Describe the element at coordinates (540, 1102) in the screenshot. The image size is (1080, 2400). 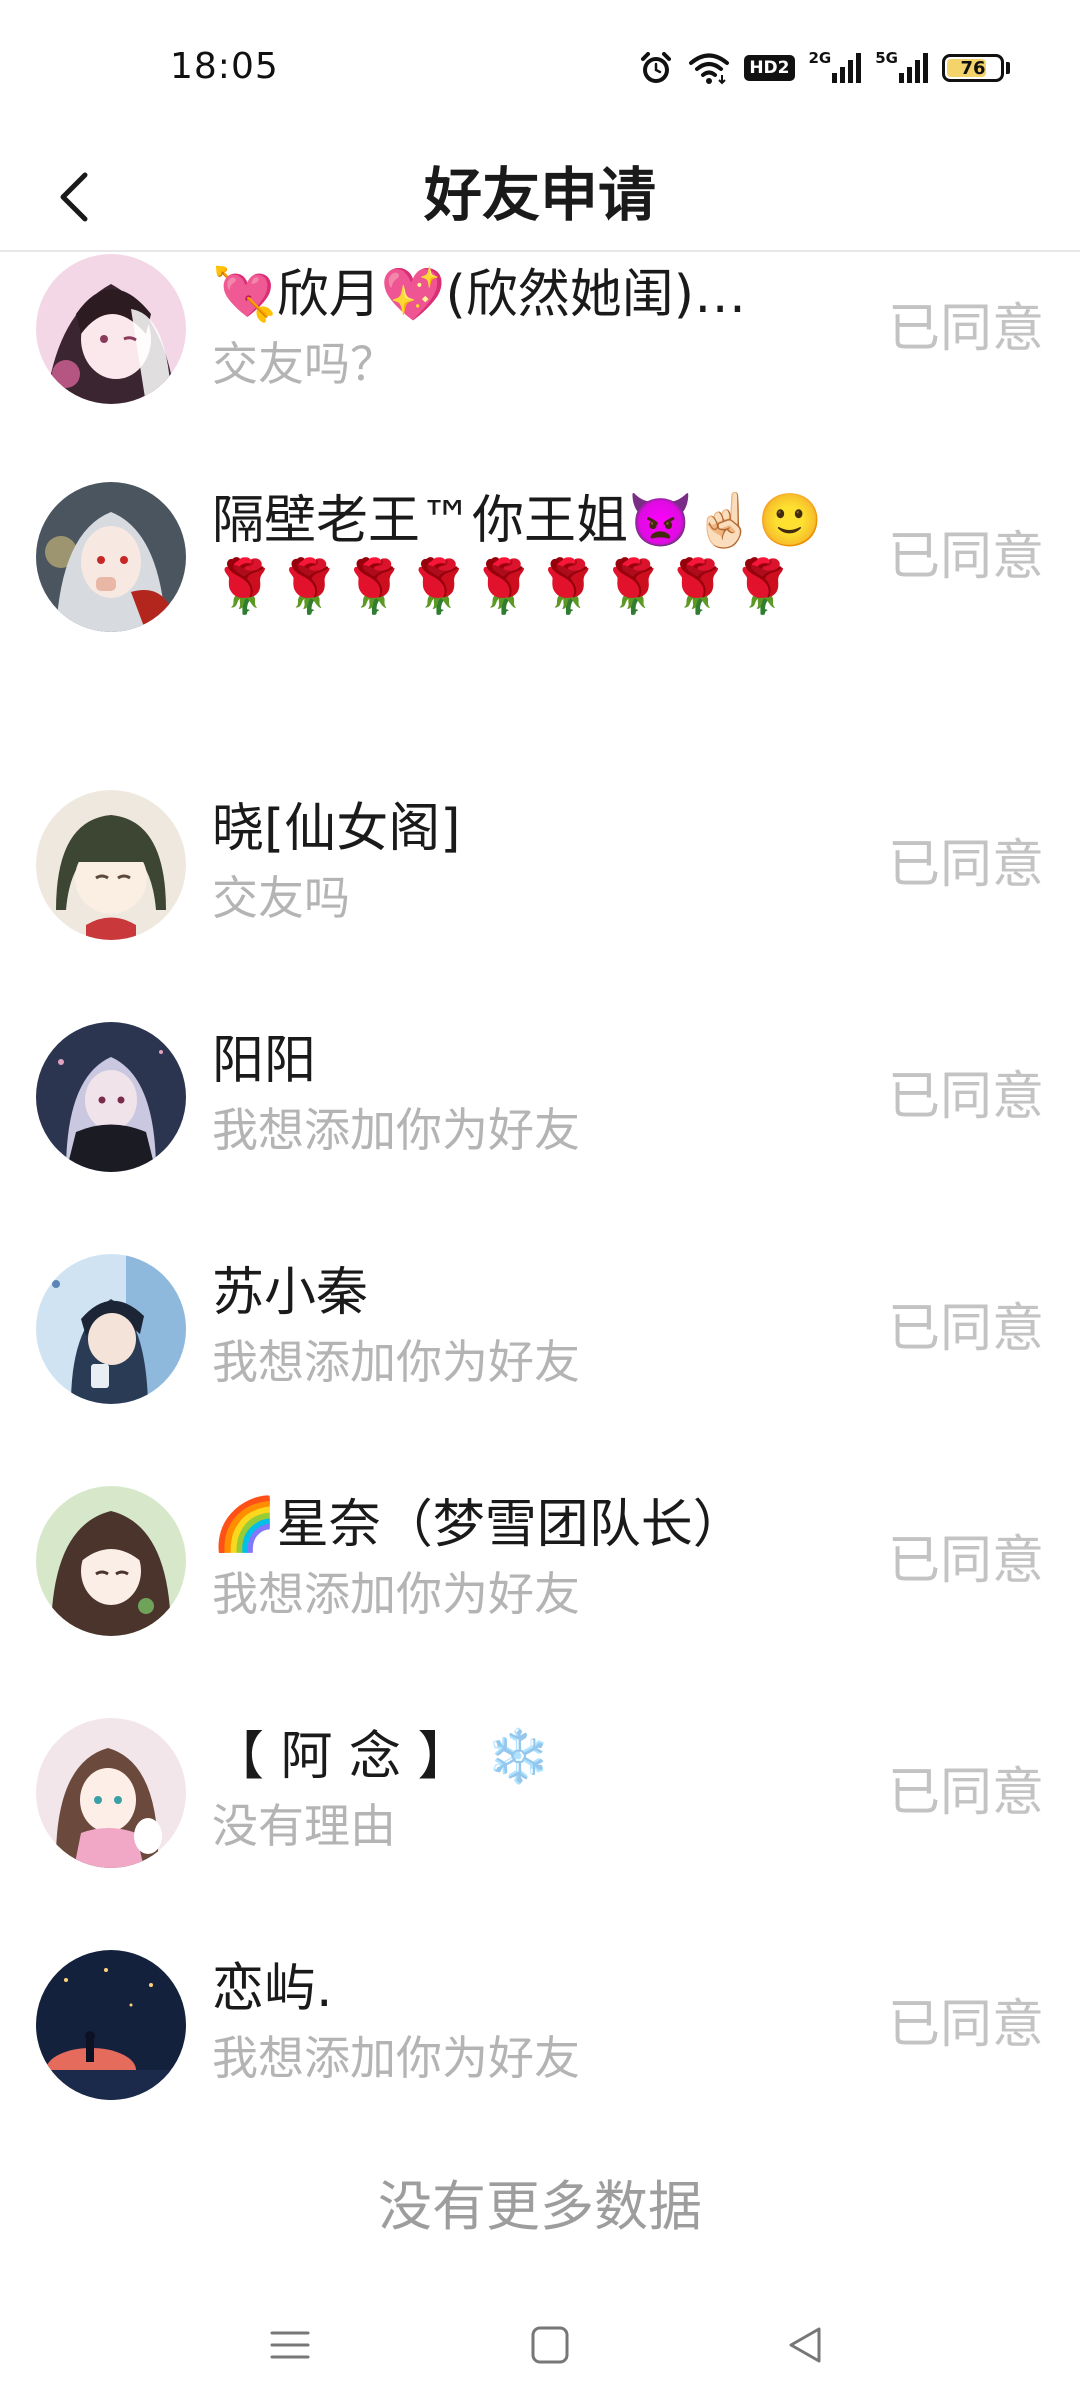
I see `friend-request-item: 阳阳 我想添加你为好友 已同意` at that location.